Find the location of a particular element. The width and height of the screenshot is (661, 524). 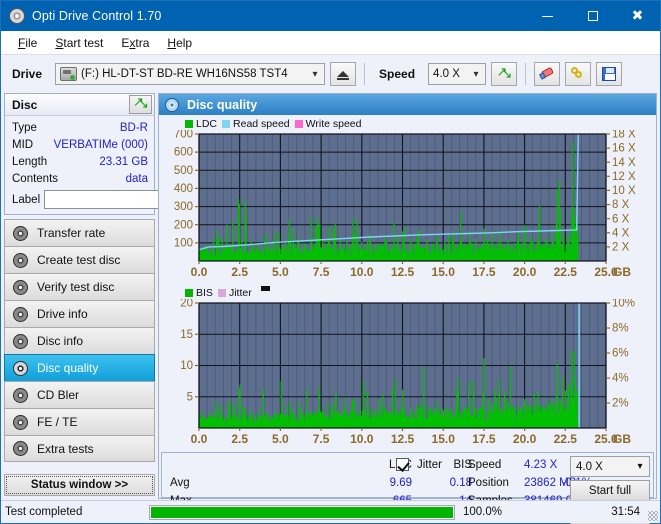

sidebar-item-disc-quality: Disc quality is located at coordinates (79, 367).